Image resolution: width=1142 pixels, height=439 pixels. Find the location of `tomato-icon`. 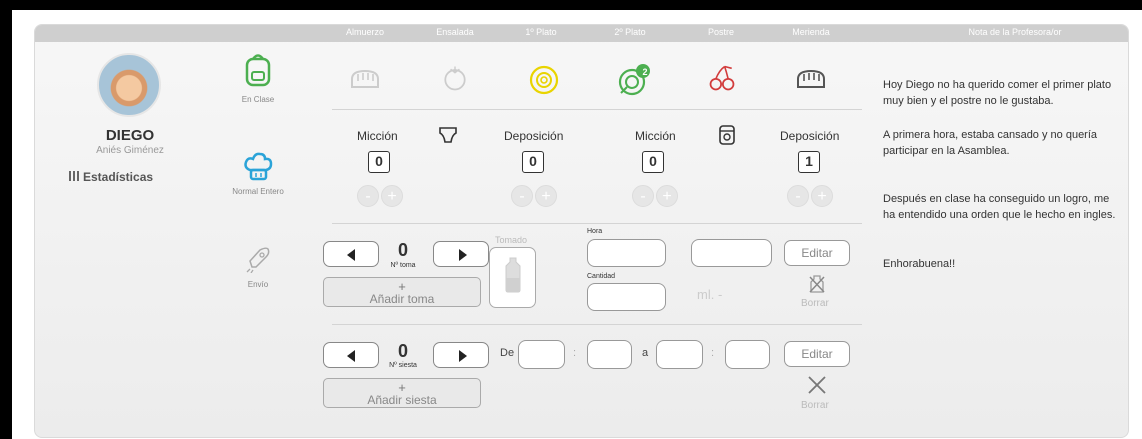

tomato-icon is located at coordinates (455, 78).